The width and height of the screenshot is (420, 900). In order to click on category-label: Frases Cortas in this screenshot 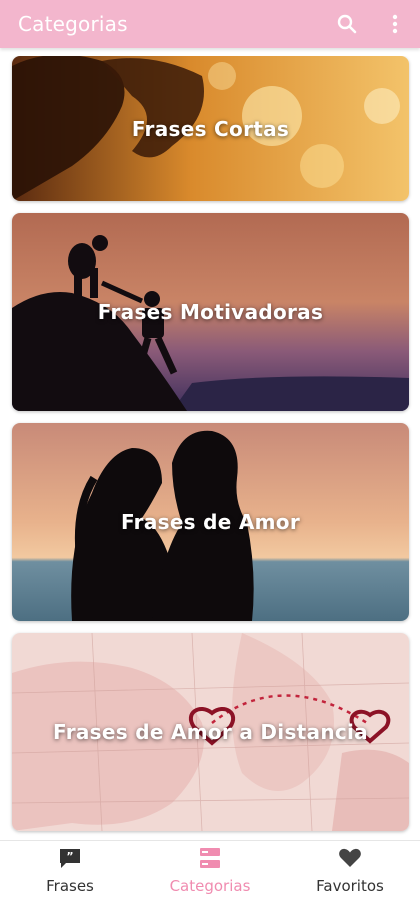, I will do `click(210, 128)`.